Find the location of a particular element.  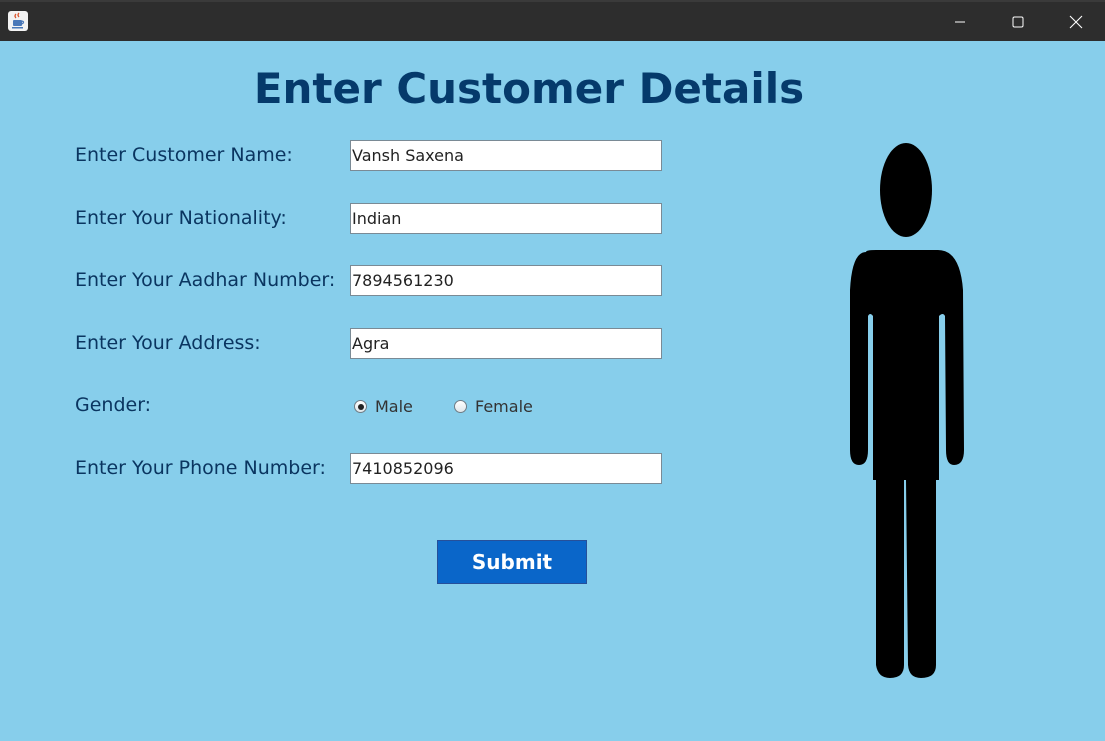

minimize-icon is located at coordinates (960, 21).